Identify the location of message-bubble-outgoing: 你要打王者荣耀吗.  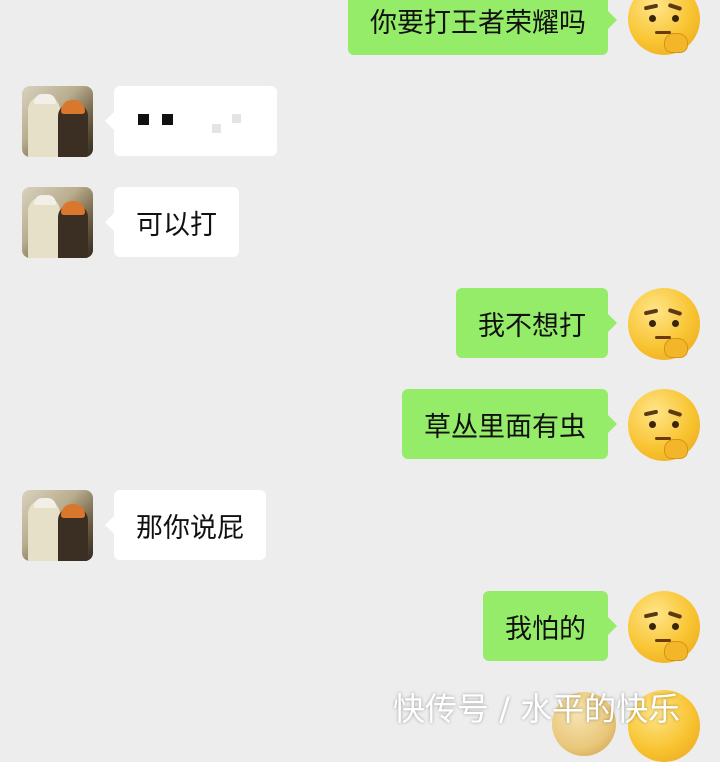
(482, 27).